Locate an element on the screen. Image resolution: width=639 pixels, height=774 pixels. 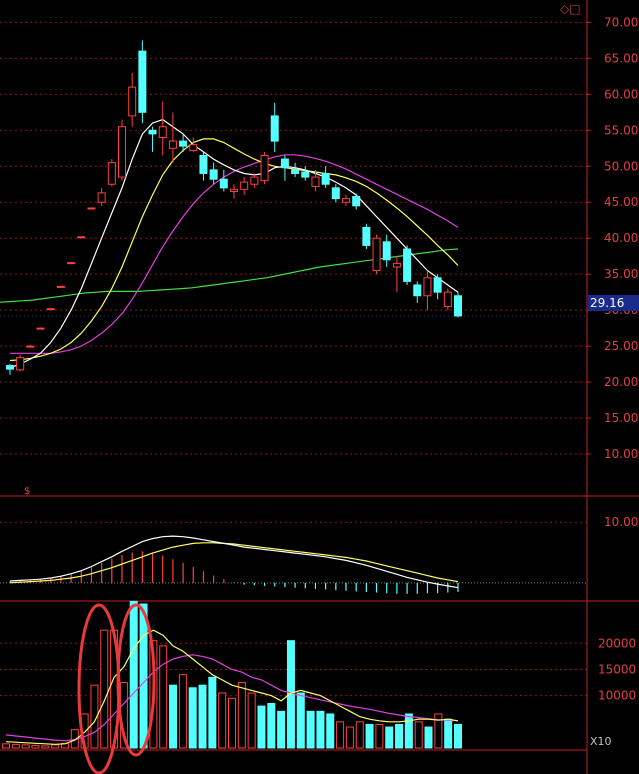
macd-dea-line is located at coordinates (234, 563).